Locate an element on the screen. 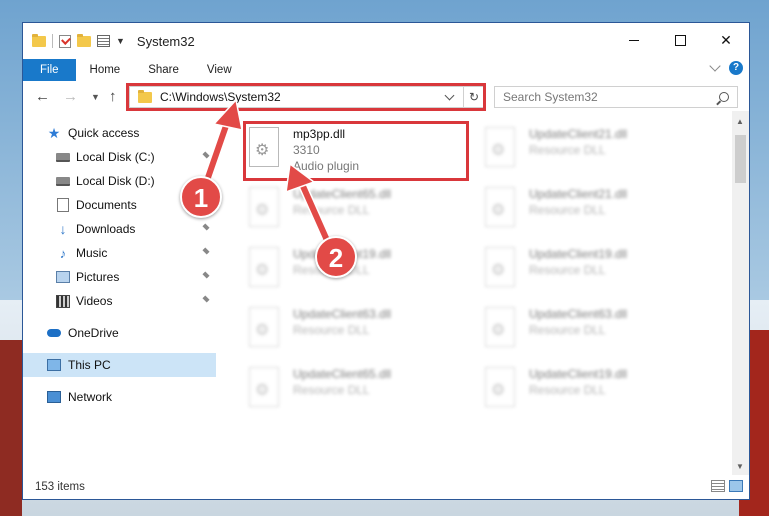  step-1-badge: 1 is located at coordinates (201, 197).